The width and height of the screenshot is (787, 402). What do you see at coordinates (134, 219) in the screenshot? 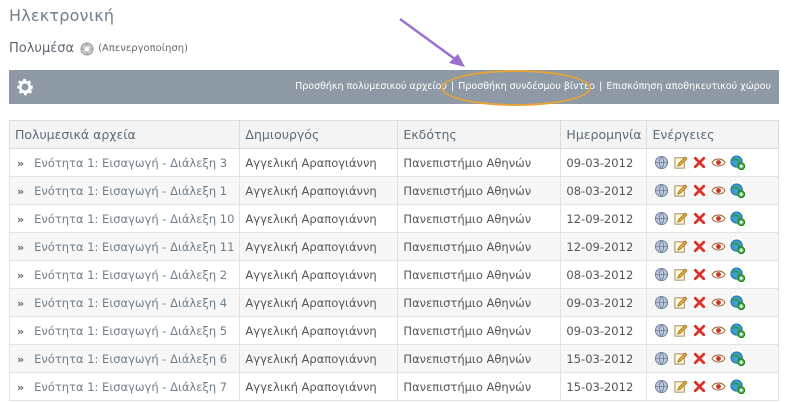
I see `media-title-link: Ενότητα 1: Εισαγωγή - Διάλεξη 10` at bounding box center [134, 219].